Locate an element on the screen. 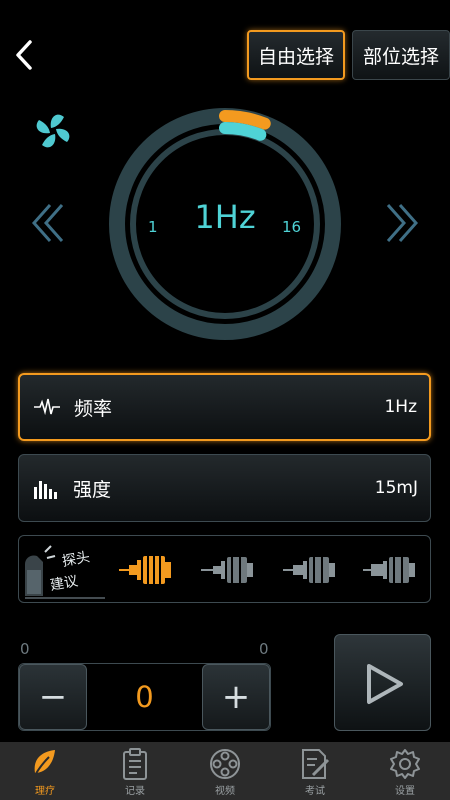 This screenshot has width=450, height=800. back-button is located at coordinates (25, 55).